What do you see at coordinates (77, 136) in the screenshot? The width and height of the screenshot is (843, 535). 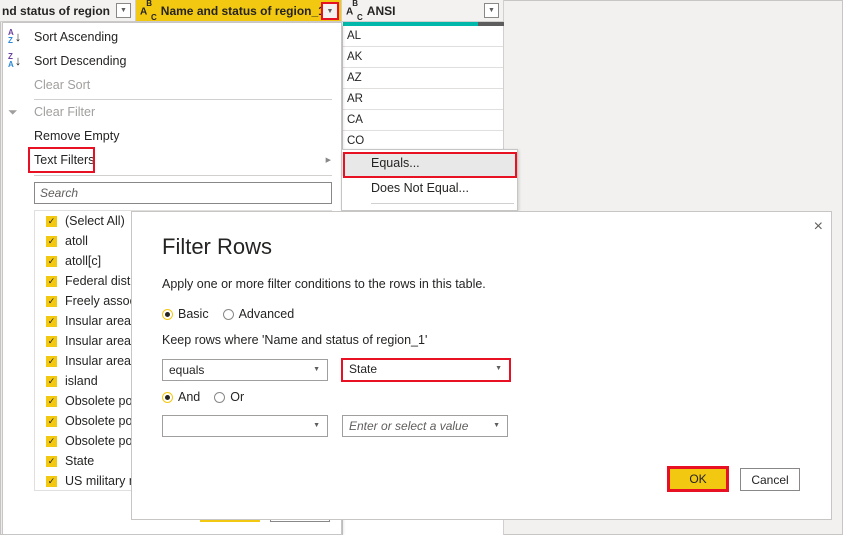 I see `menu-item-label: Remove Empty` at bounding box center [77, 136].